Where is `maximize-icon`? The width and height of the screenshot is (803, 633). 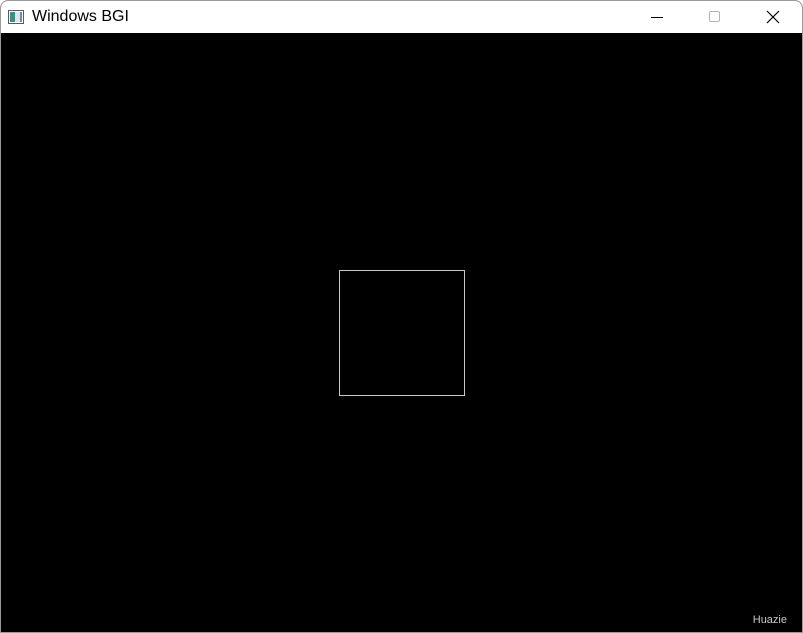
maximize-icon is located at coordinates (714, 16).